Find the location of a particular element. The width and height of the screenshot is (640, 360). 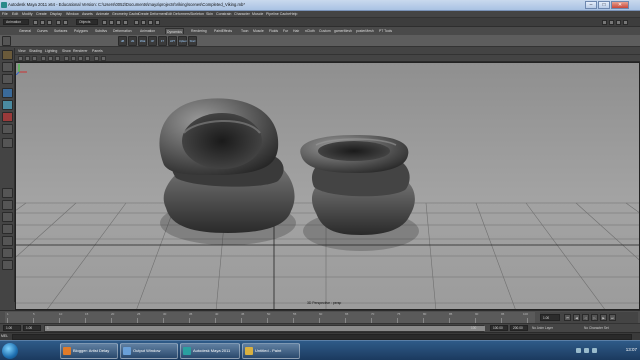

action-center-icon is located at coordinates (594, 350).